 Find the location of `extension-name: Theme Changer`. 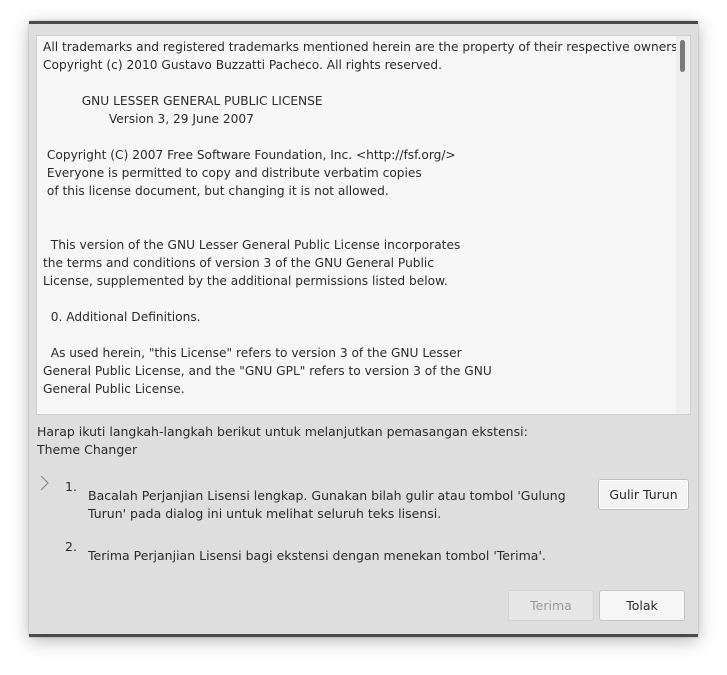

extension-name: Theme Changer is located at coordinates (87, 449).